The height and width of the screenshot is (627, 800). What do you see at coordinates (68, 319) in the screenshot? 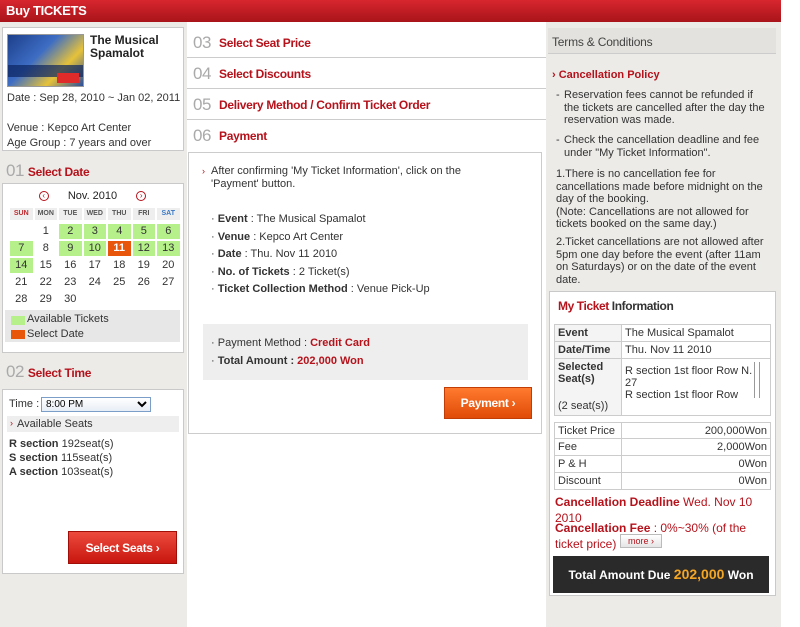
I see `legend-available-label: Available Tickets` at bounding box center [68, 319].